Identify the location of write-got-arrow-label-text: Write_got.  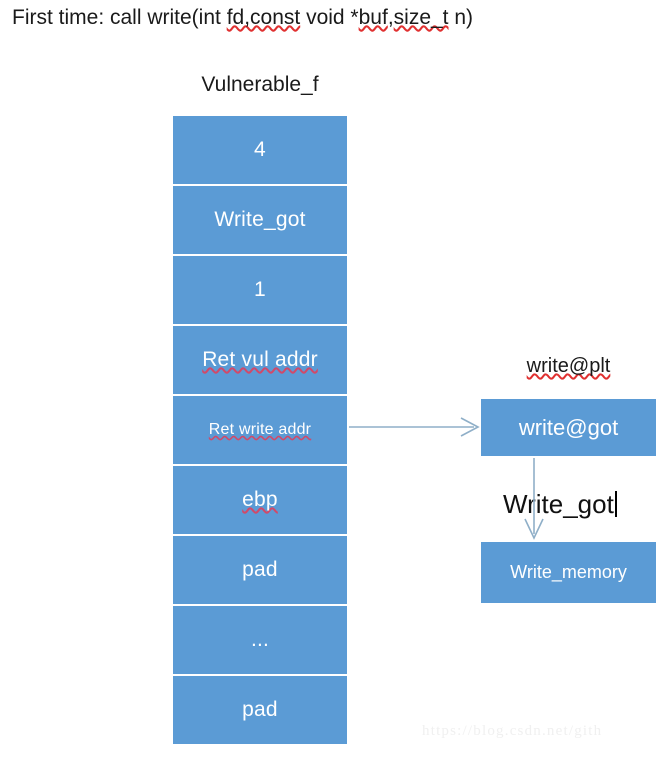
(558, 504).